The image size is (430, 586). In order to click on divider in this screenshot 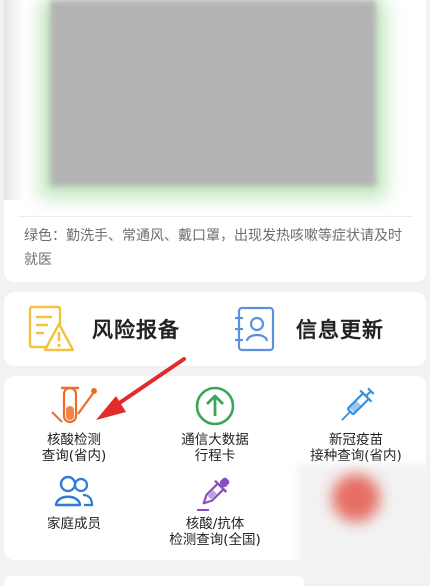, I will do `click(215, 216)`.